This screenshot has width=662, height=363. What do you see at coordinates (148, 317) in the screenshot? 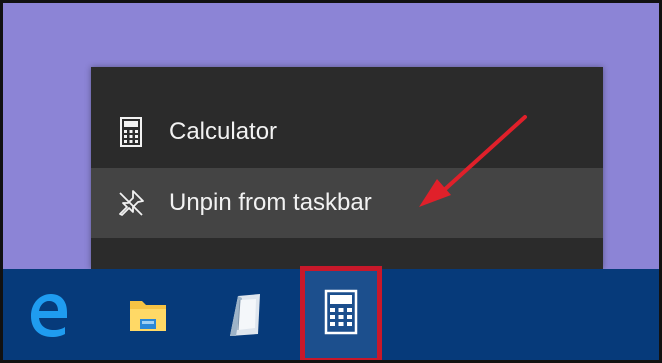
I see `file-explorer-icon` at bounding box center [148, 317].